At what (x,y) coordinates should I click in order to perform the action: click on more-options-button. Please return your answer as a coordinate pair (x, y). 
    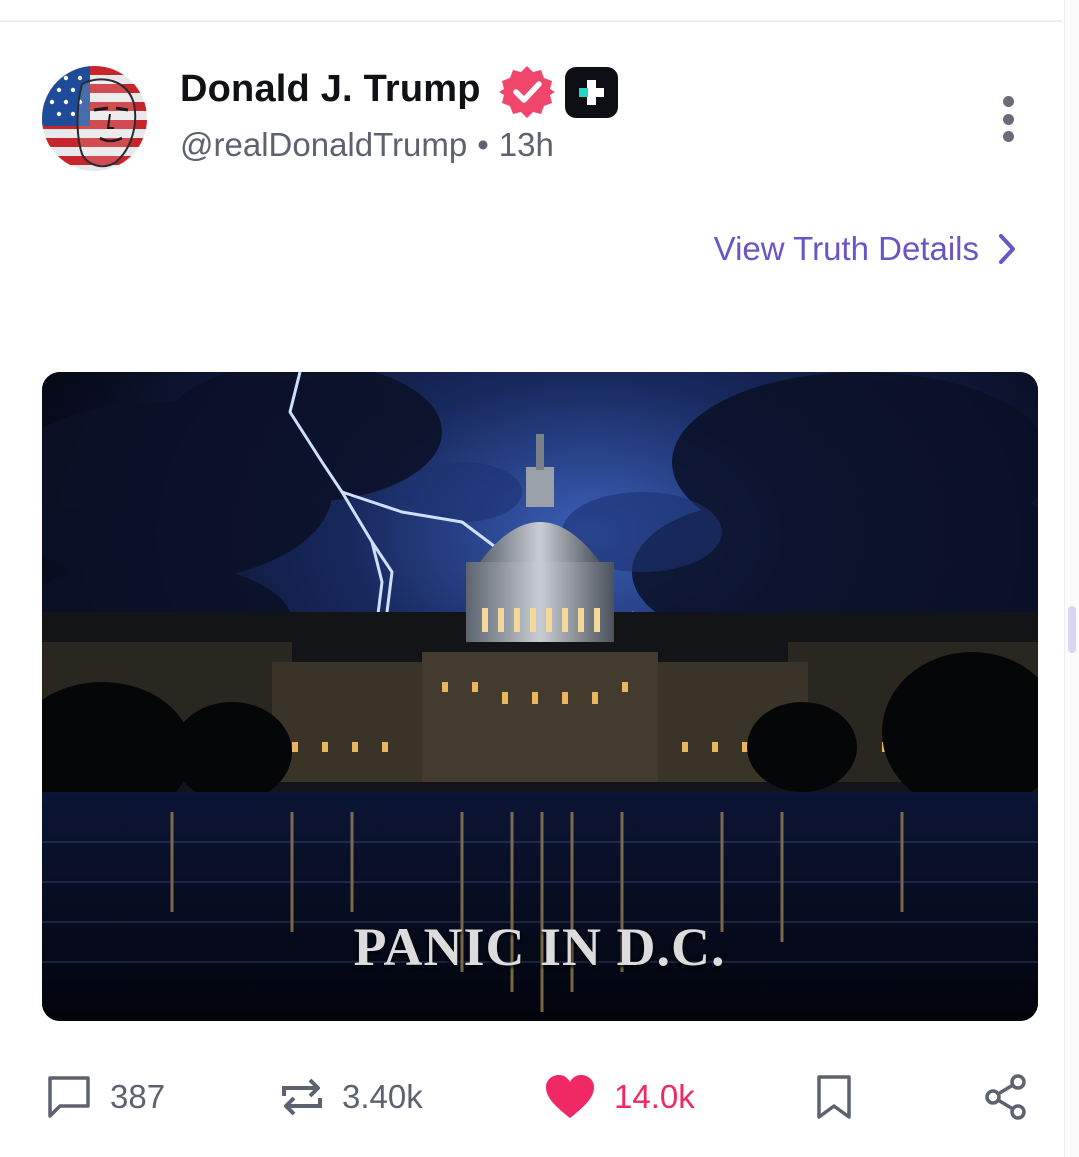
    Looking at the image, I should click on (1008, 119).